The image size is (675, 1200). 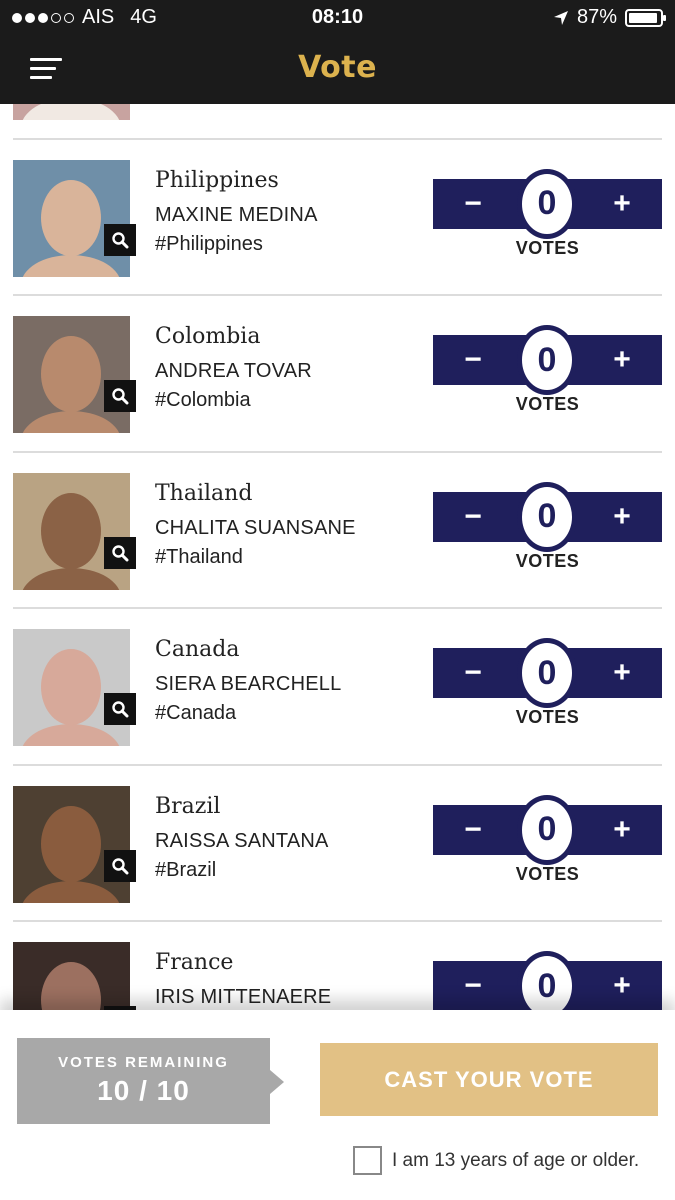 What do you see at coordinates (217, 180) in the screenshot?
I see `contestant-country: Philippines` at bounding box center [217, 180].